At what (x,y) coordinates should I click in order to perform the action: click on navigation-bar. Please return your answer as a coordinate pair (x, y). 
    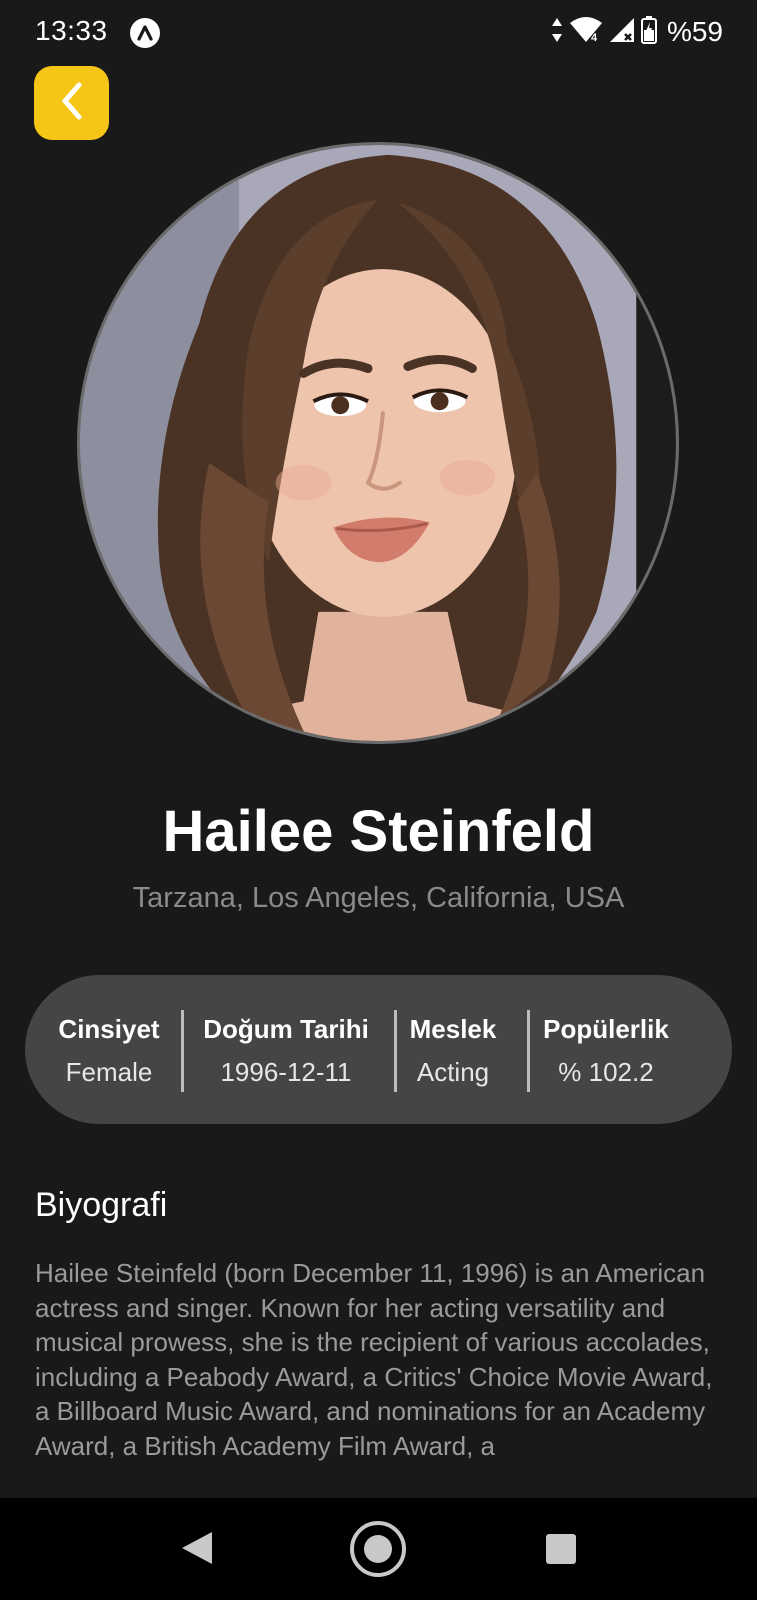
    Looking at the image, I should click on (378, 1549).